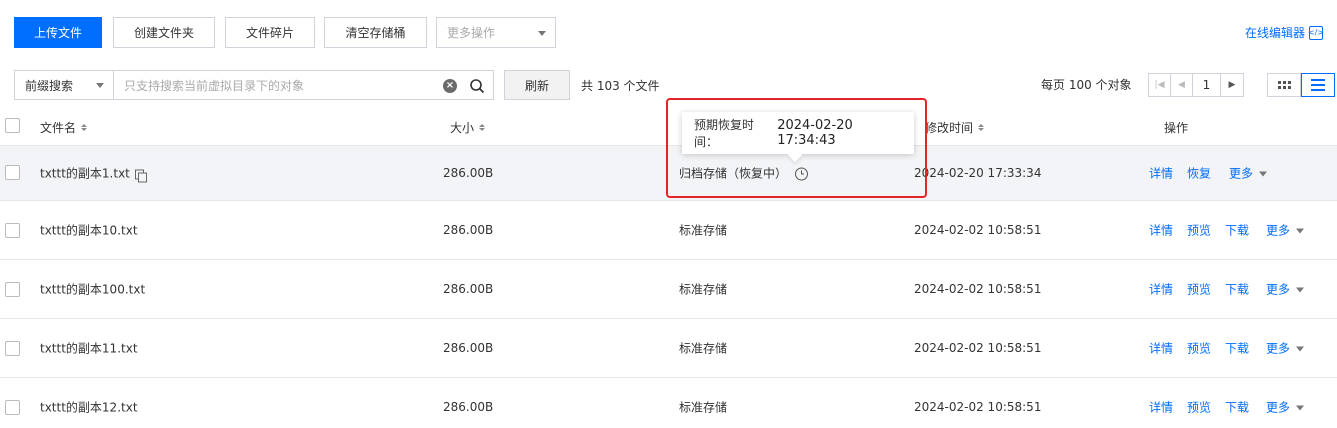 The width and height of the screenshot is (1337, 428). I want to click on first-page-icon: | ◀, so click(1160, 85).